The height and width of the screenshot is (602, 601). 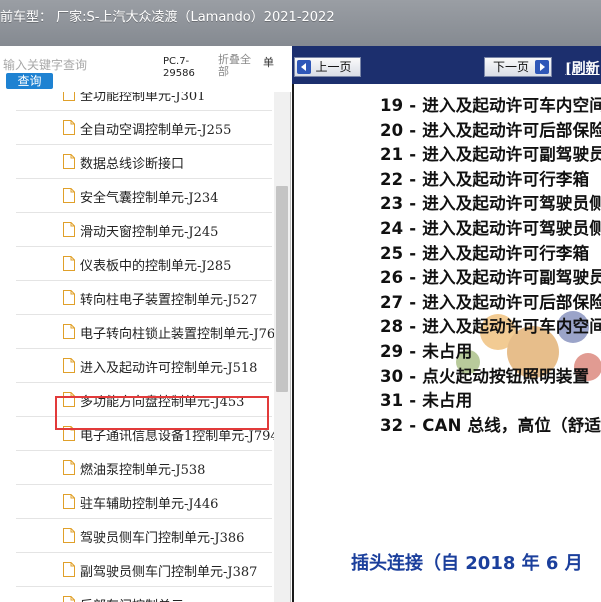 What do you see at coordinates (490, 425) in the screenshot?
I see `pin-line: 32 - CAN 总线，高位（舒适` at bounding box center [490, 425].